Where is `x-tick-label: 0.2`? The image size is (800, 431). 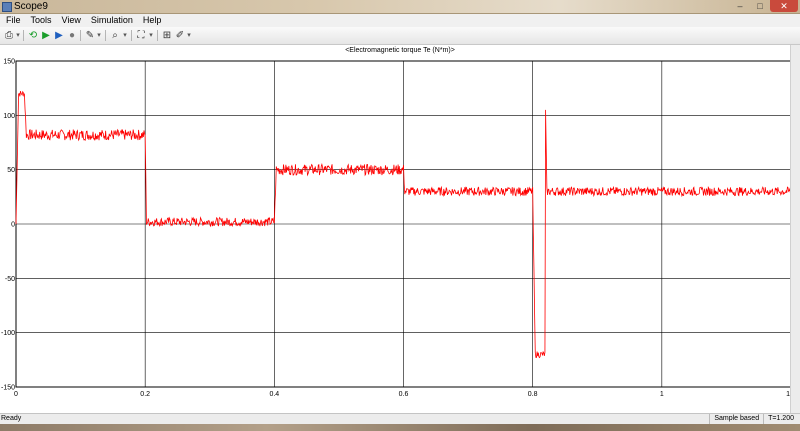
x-tick-label: 0.2 is located at coordinates (145, 394).